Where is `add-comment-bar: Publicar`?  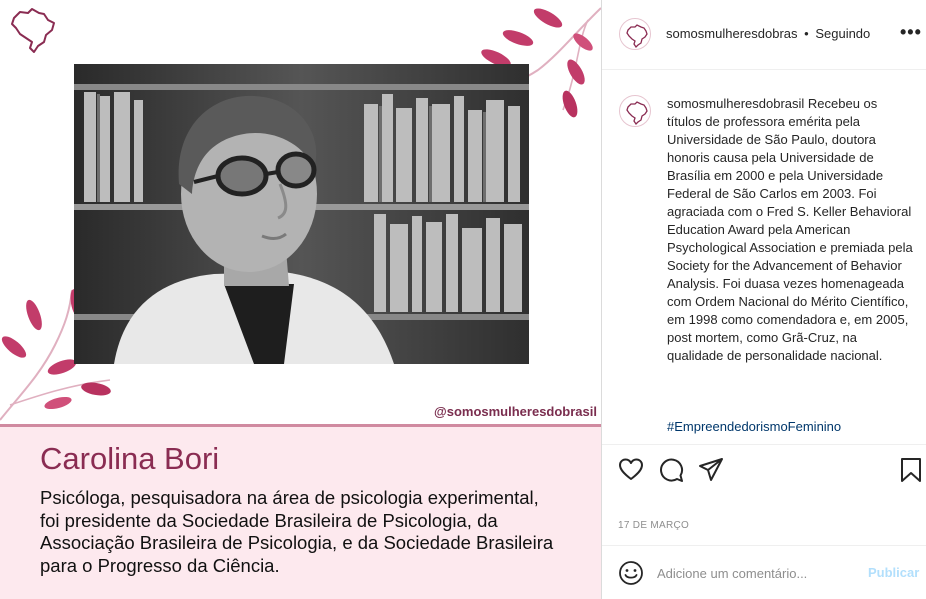 add-comment-bar: Publicar is located at coordinates (764, 572).